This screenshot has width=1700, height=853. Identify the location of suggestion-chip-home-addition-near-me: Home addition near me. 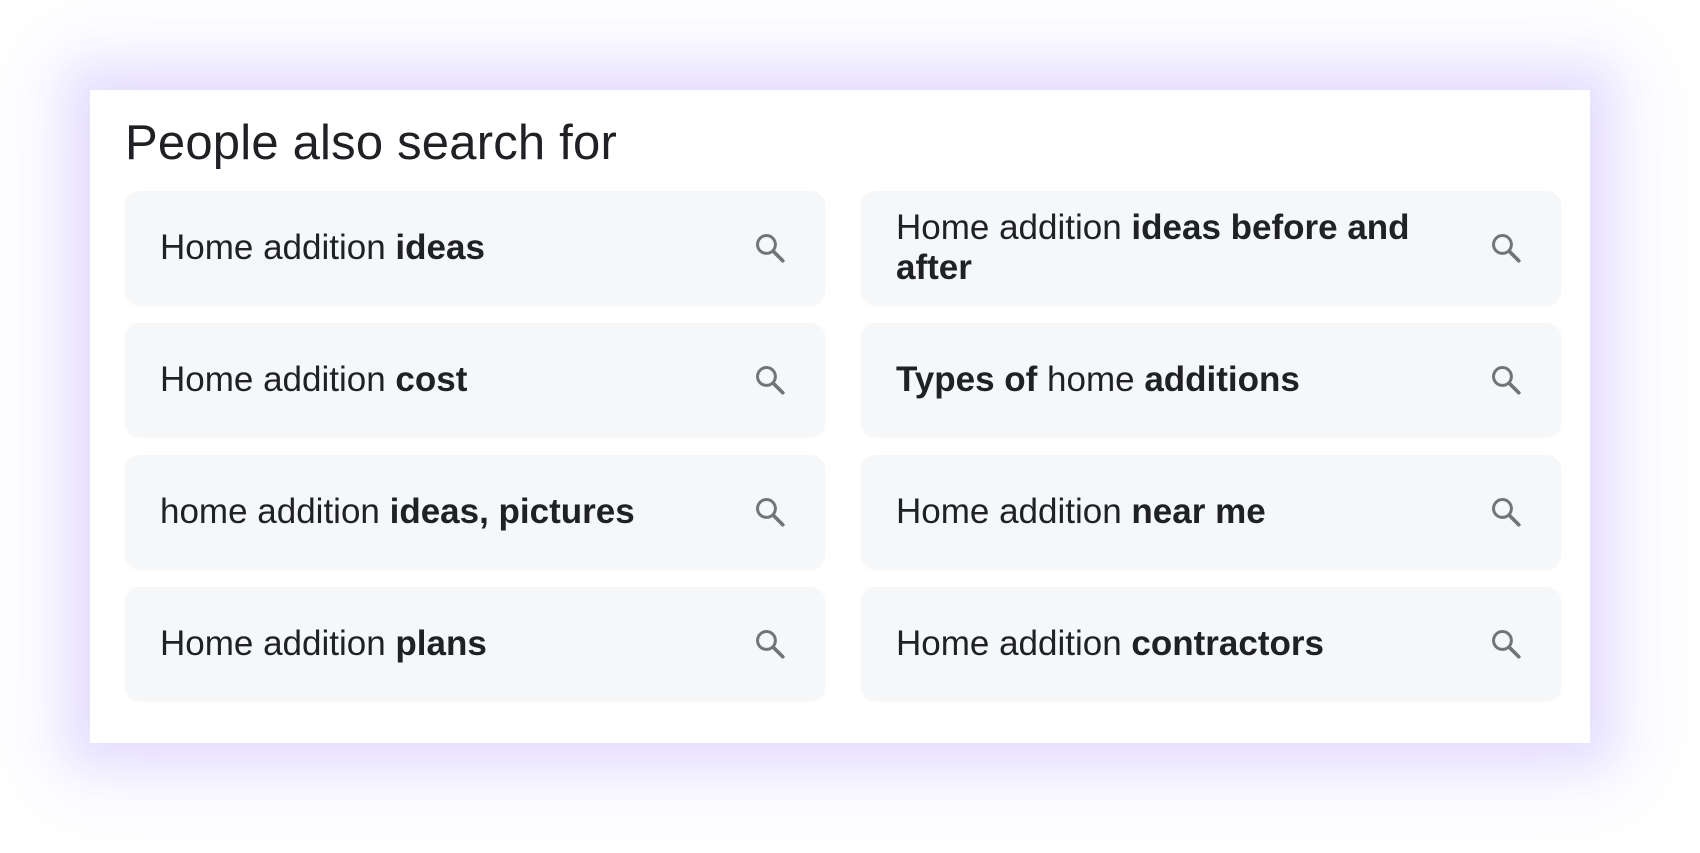
(1211, 512).